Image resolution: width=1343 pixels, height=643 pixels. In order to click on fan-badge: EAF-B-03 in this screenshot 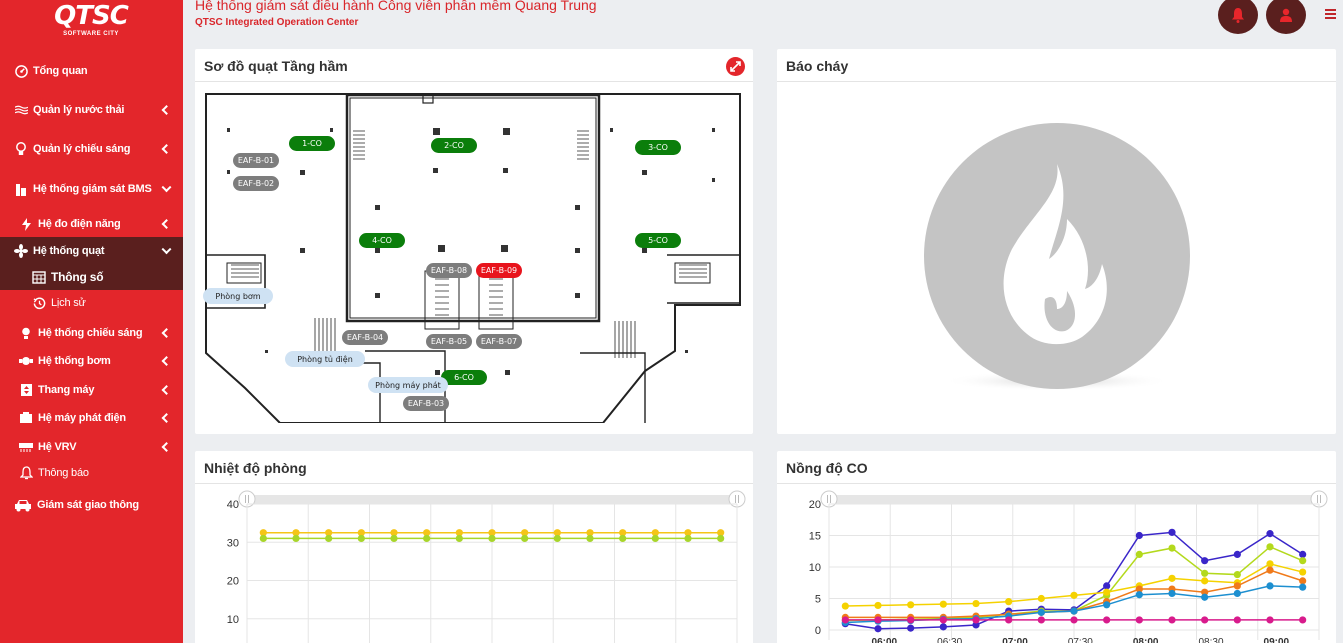, I will do `click(426, 403)`.